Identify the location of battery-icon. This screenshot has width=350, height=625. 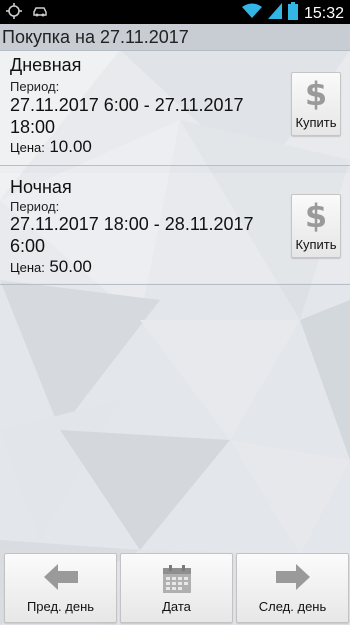
(292, 13).